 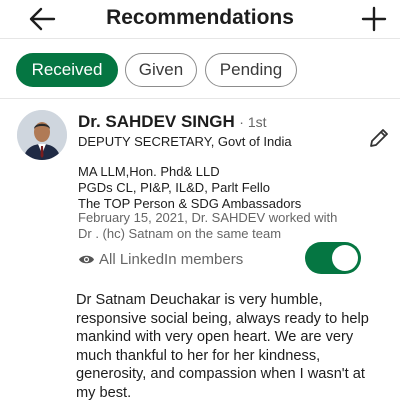 What do you see at coordinates (185, 141) in the screenshot?
I see `recommender-headline: DEPUTY SECRETARY, Govt of India` at bounding box center [185, 141].